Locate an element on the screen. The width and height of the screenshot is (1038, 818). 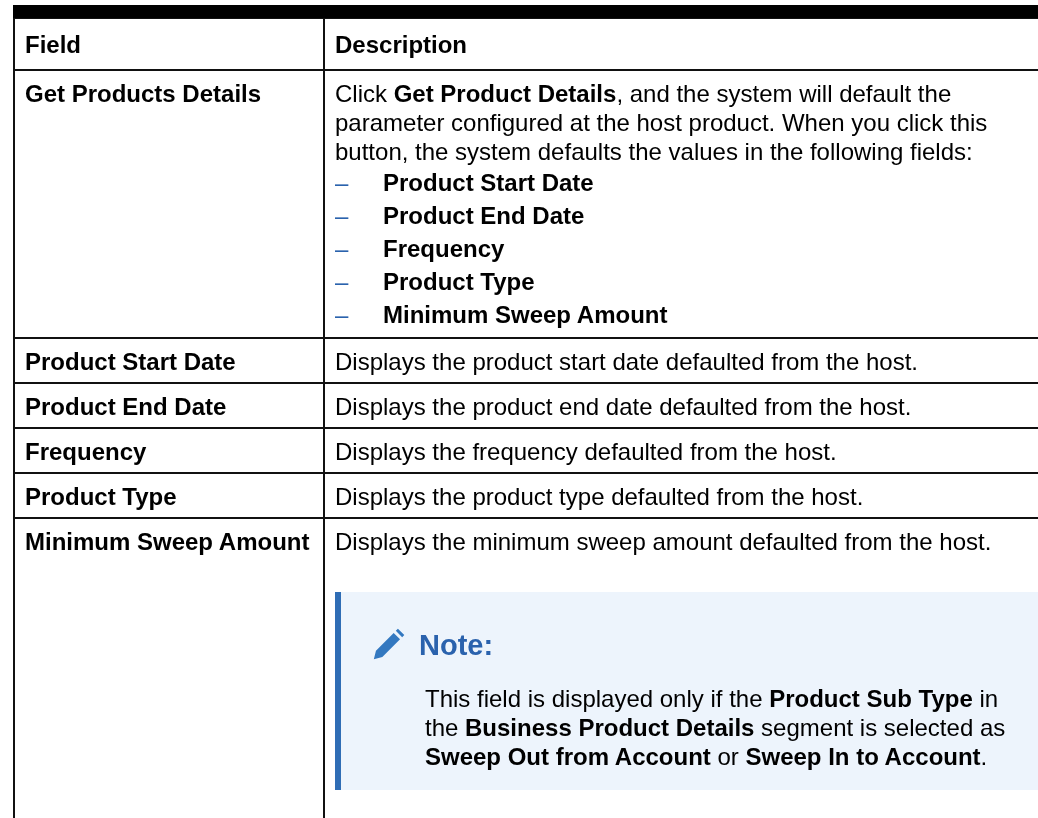
field-name: Product Type is located at coordinates (169, 495).